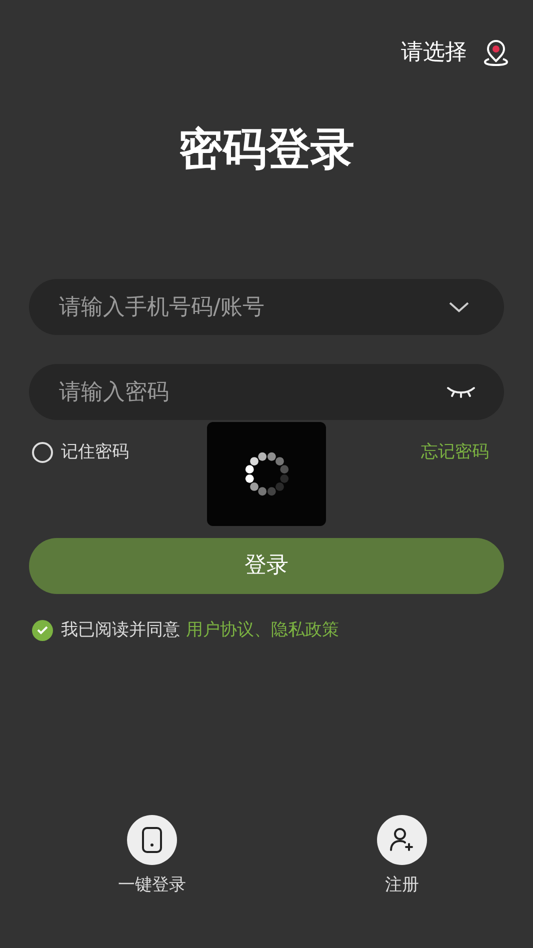 The height and width of the screenshot is (948, 533). I want to click on check-icon, so click(42, 630).